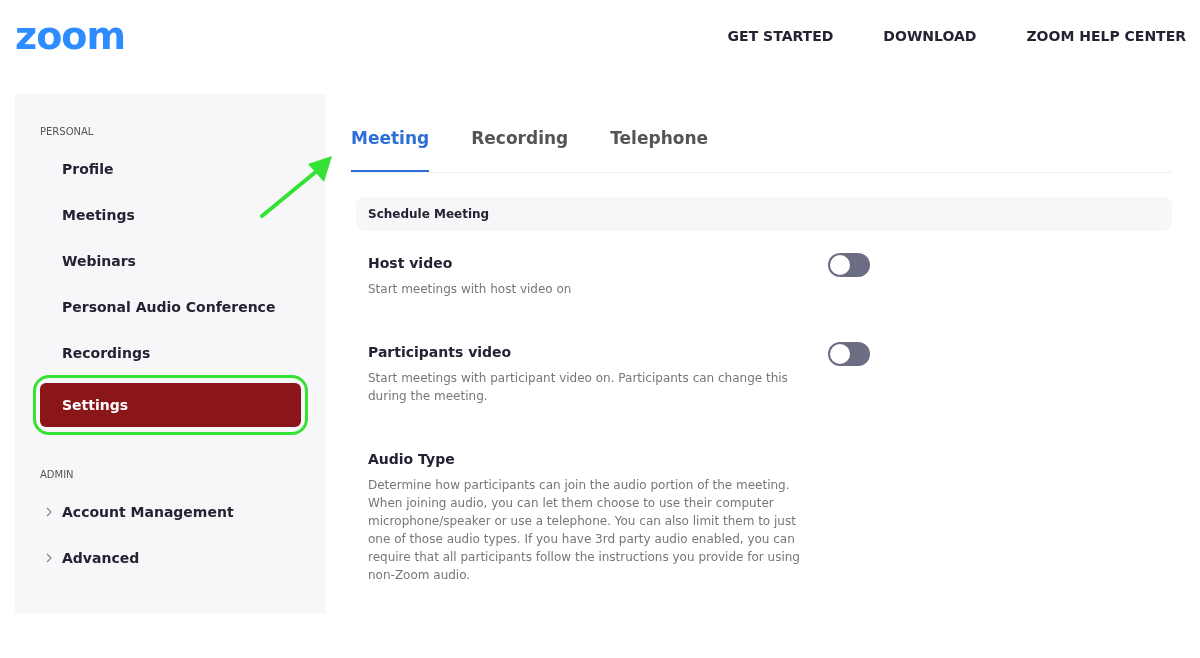 The height and width of the screenshot is (658, 1200). What do you see at coordinates (930, 36) in the screenshot?
I see `nav-link: DOWNLOAD` at bounding box center [930, 36].